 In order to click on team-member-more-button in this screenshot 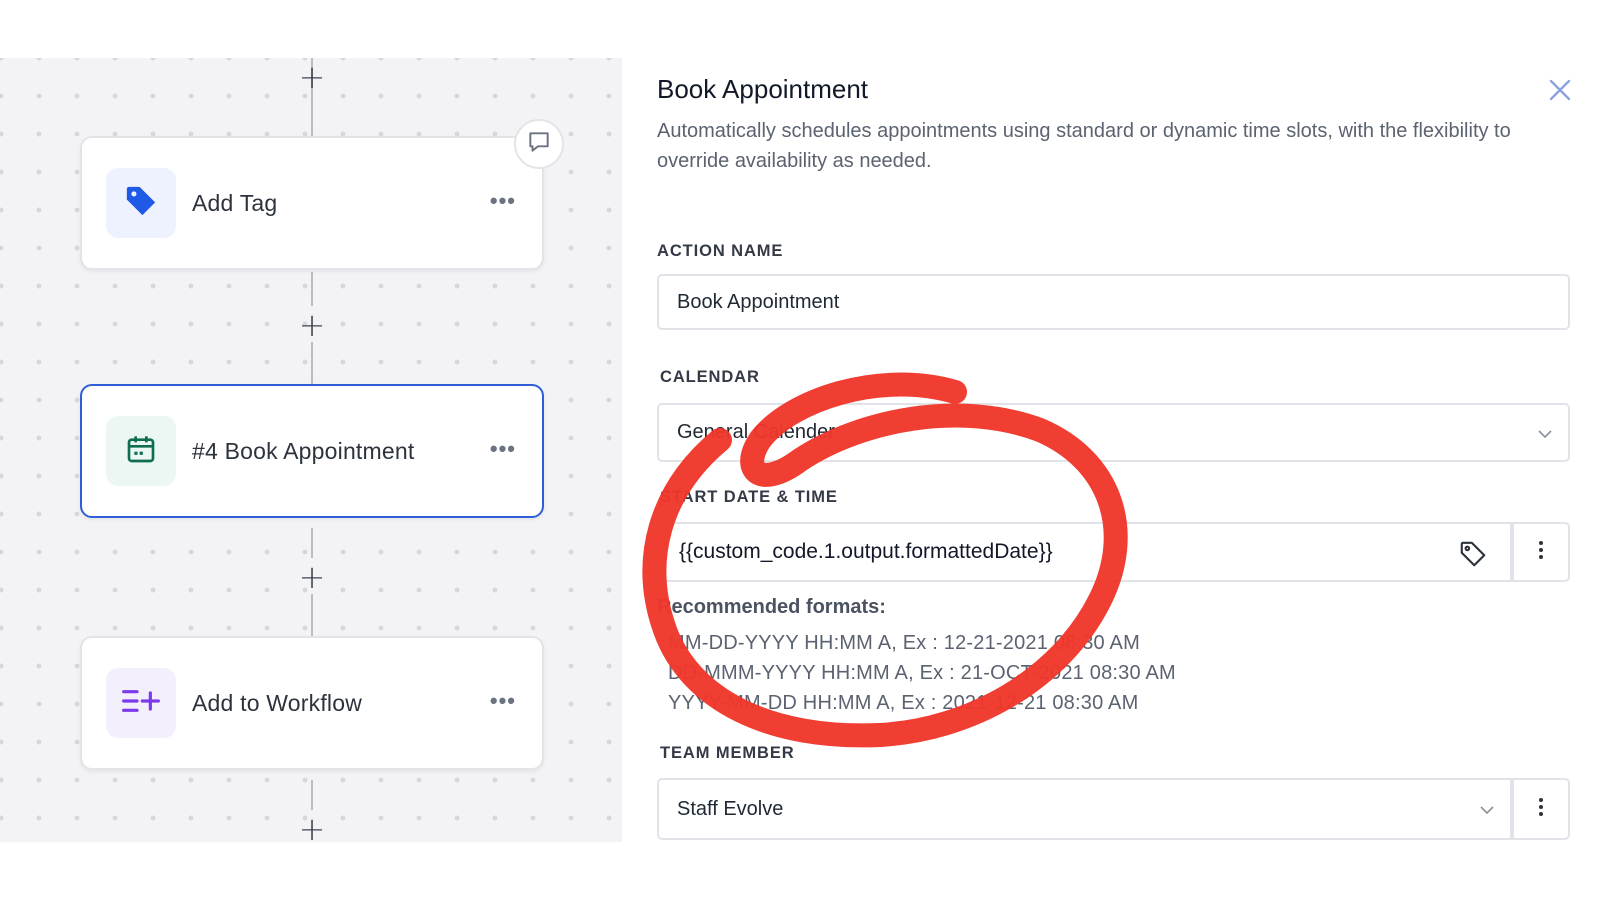, I will do `click(1541, 809)`.